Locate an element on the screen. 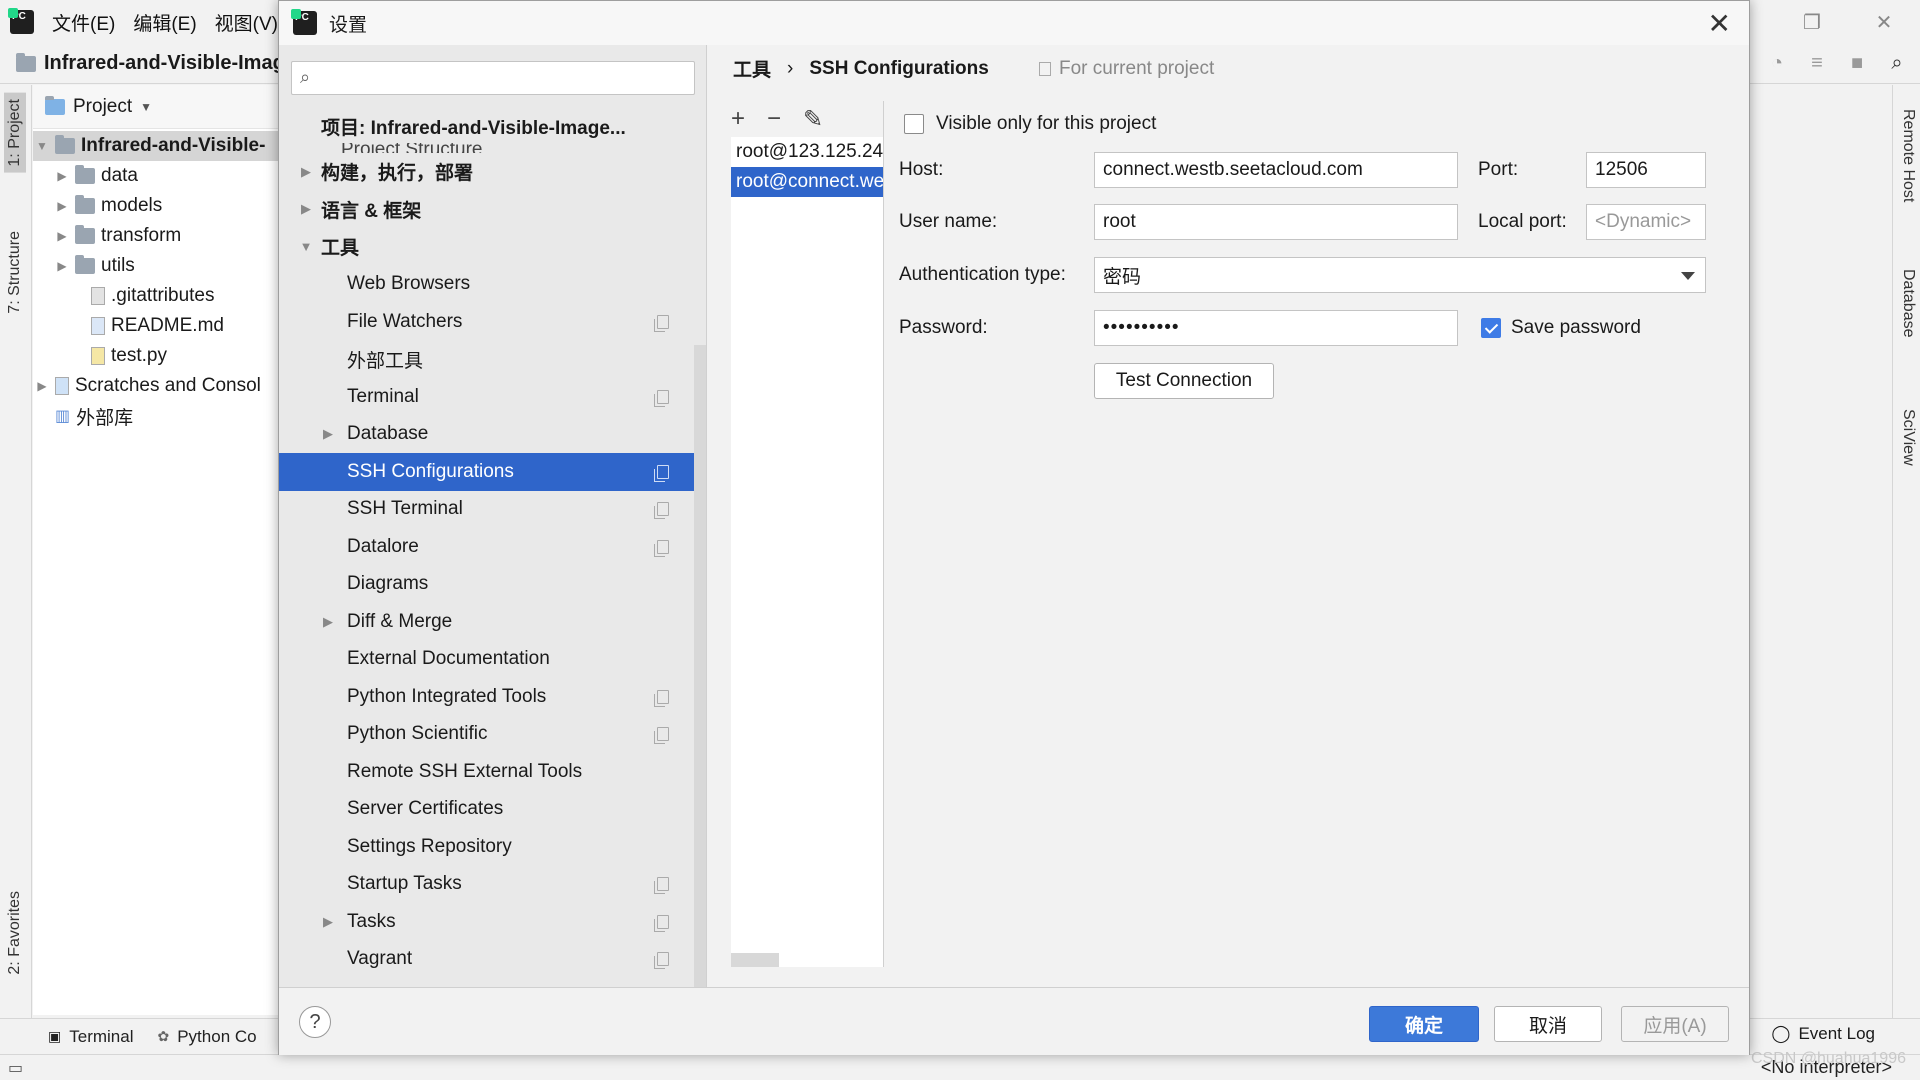 This screenshot has width=1920, height=1080. project-breadcrumb: Infrared-and-Visible-Imag is located at coordinates (150, 63).